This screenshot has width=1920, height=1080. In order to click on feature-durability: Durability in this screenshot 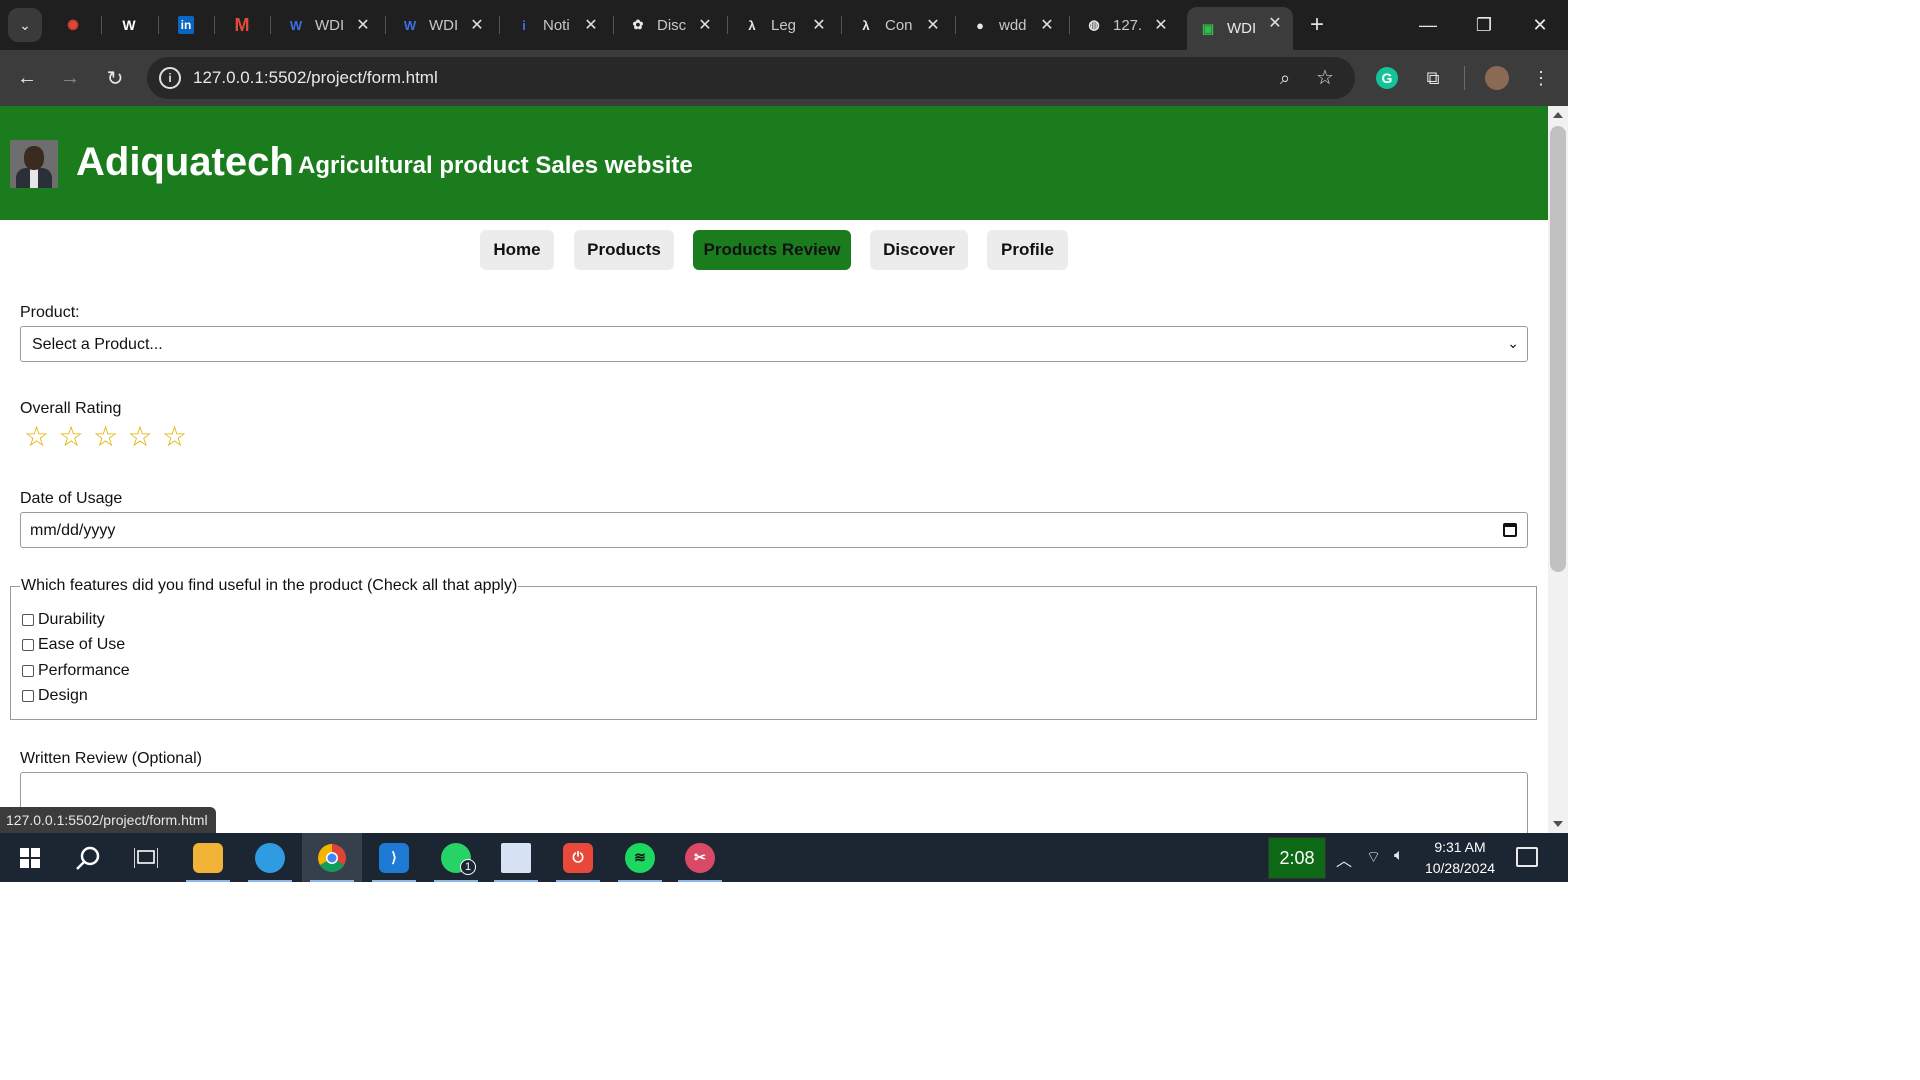, I will do `click(63, 620)`.